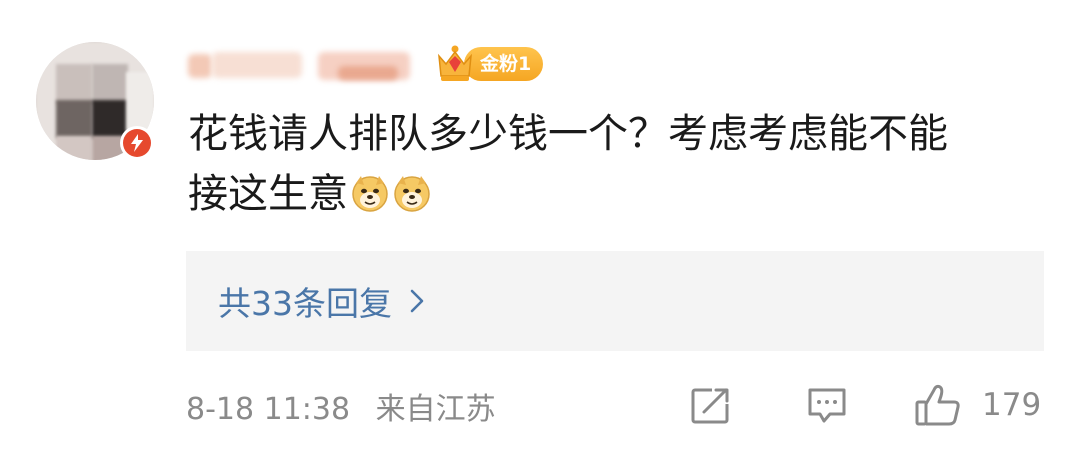  Describe the element at coordinates (435, 409) in the screenshot. I see `location: 来自江苏` at that location.